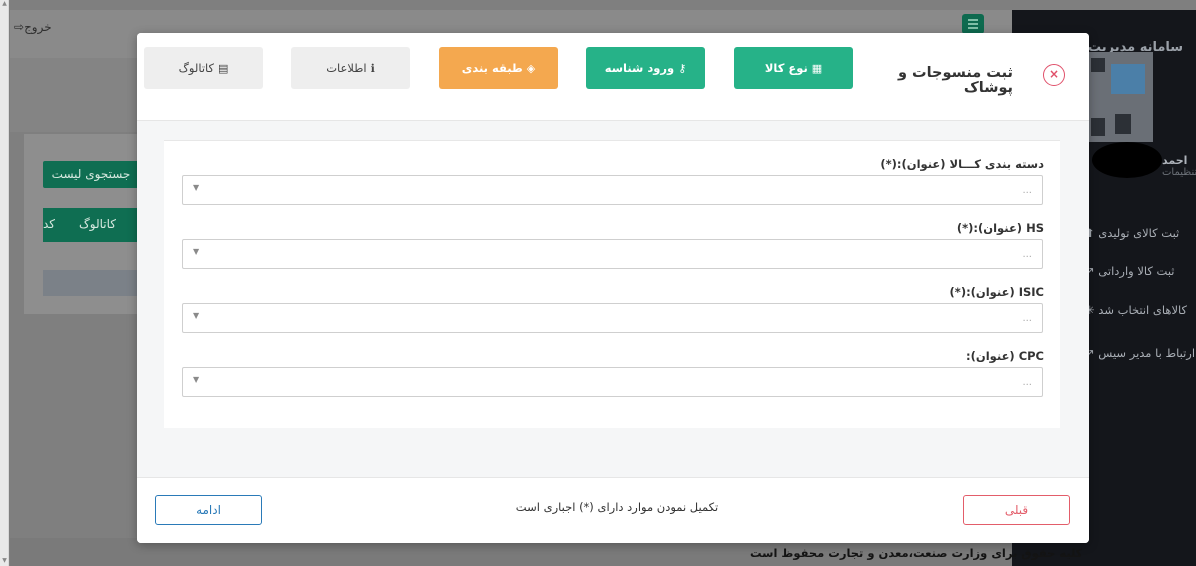 This screenshot has width=1196, height=566. What do you see at coordinates (1140, 353) in the screenshot?
I see `sidebar-item-contact-admin: ↗ ارتباط با مدیر سیس` at bounding box center [1140, 353].